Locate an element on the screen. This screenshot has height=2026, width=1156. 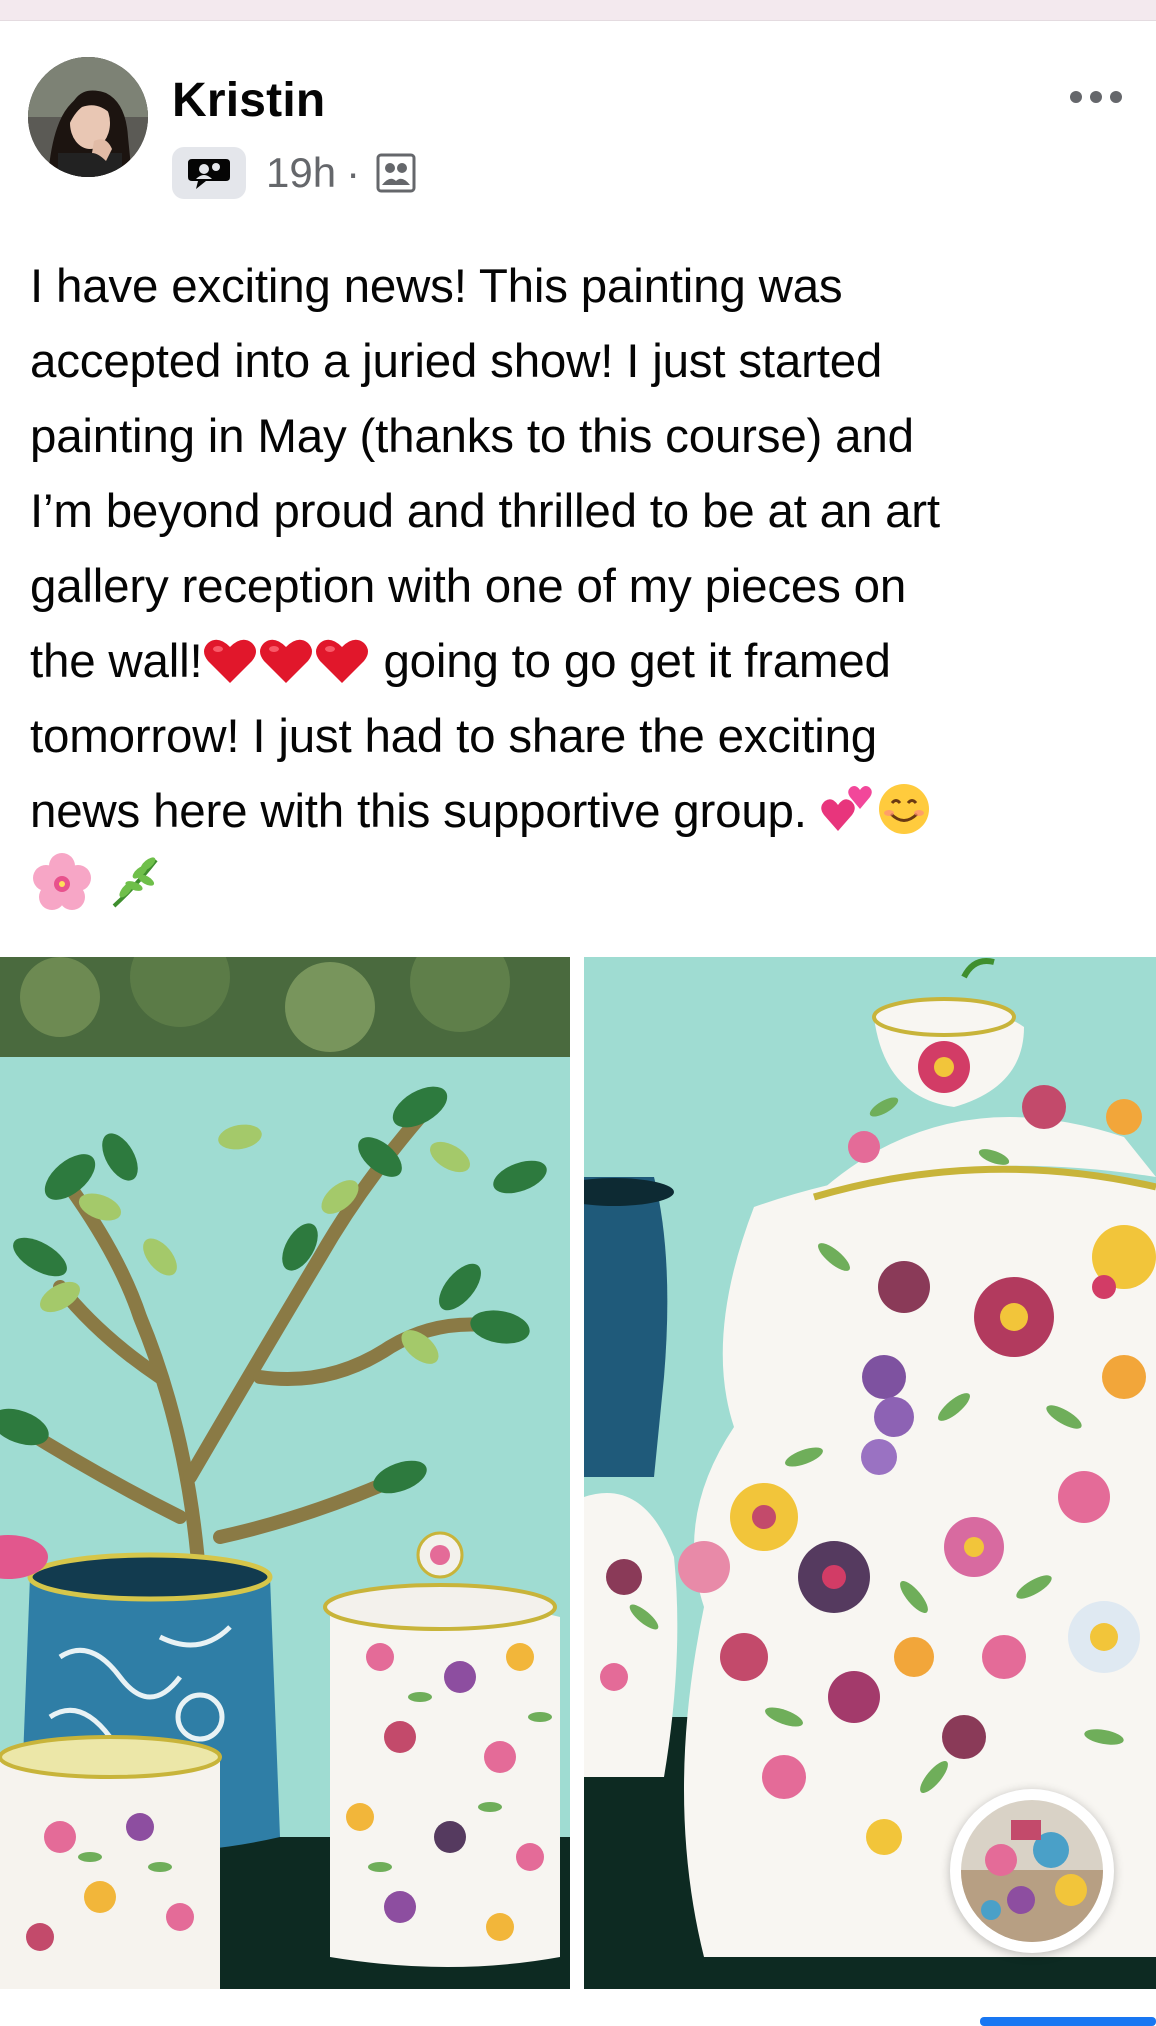
post-timestamp: 19h is located at coordinates (301, 173).